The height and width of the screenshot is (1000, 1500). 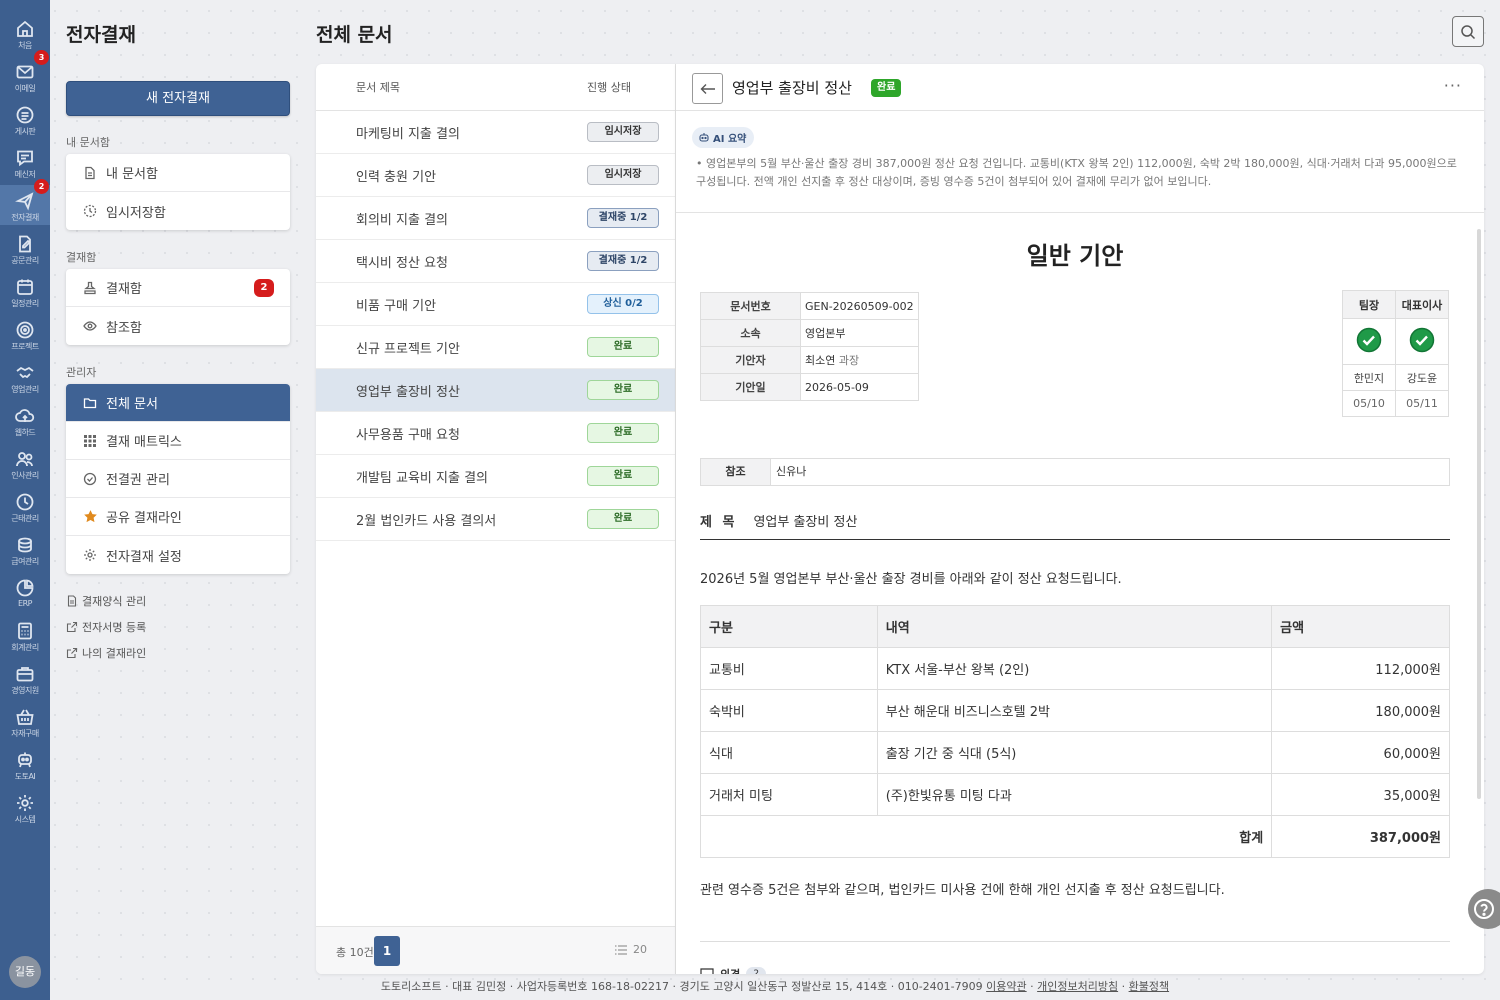 I want to click on table-row: 개발팀 교육비 지출 결의 완료, so click(x=495, y=476).